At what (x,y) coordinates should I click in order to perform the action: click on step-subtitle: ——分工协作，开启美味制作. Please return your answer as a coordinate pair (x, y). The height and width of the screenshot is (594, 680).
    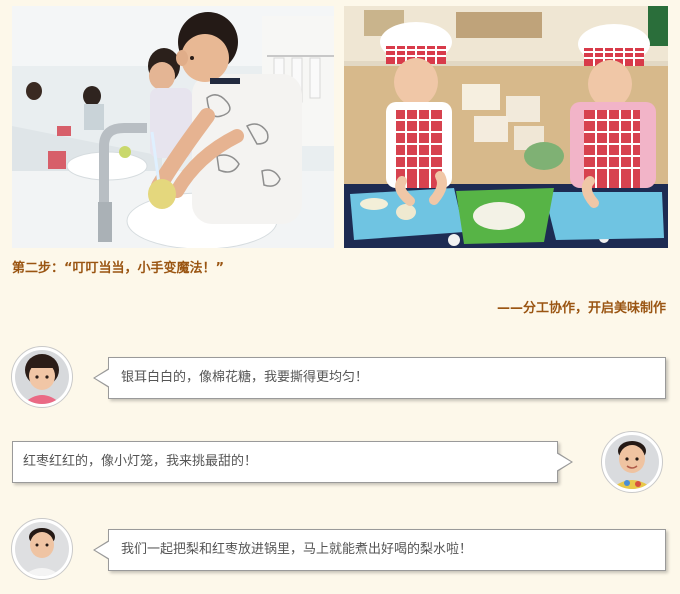
    Looking at the image, I should click on (581, 308).